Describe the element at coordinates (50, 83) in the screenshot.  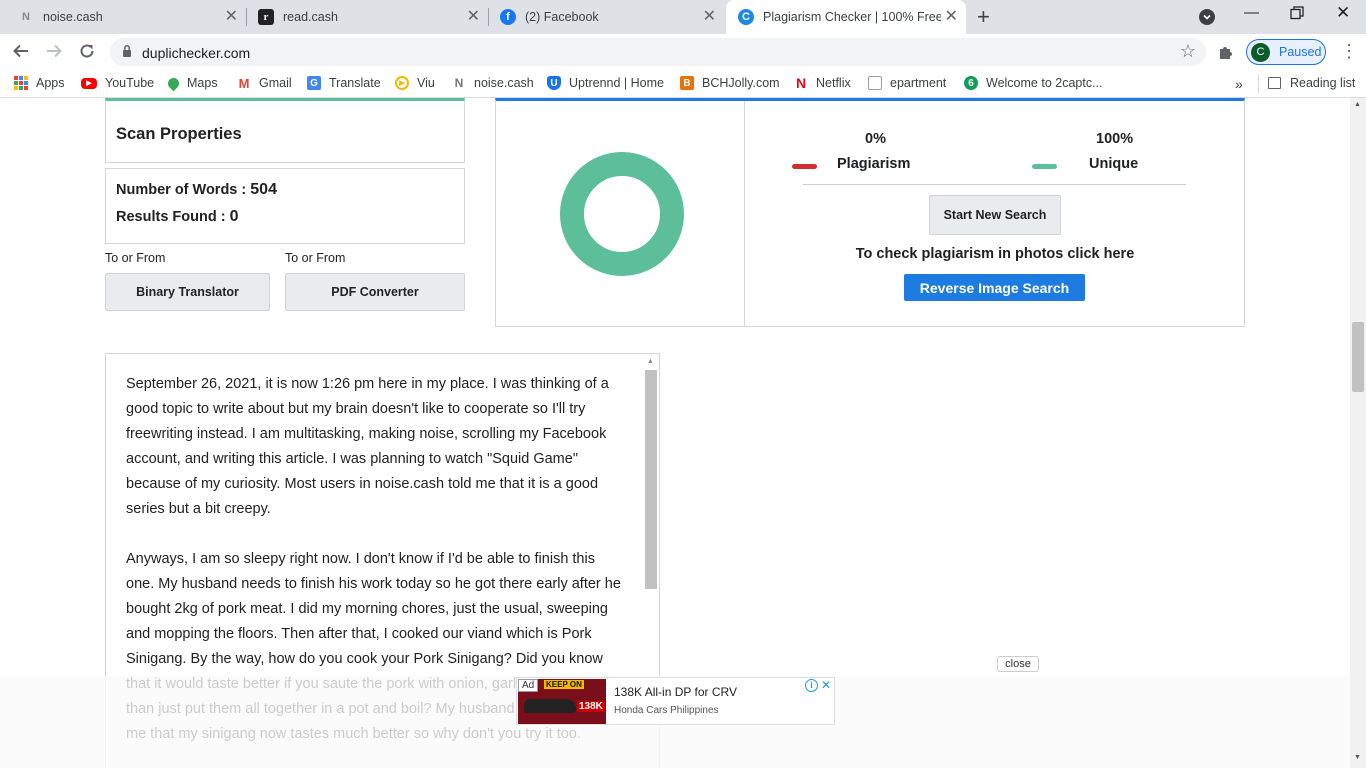
I see `bookmark-label: Apps` at that location.